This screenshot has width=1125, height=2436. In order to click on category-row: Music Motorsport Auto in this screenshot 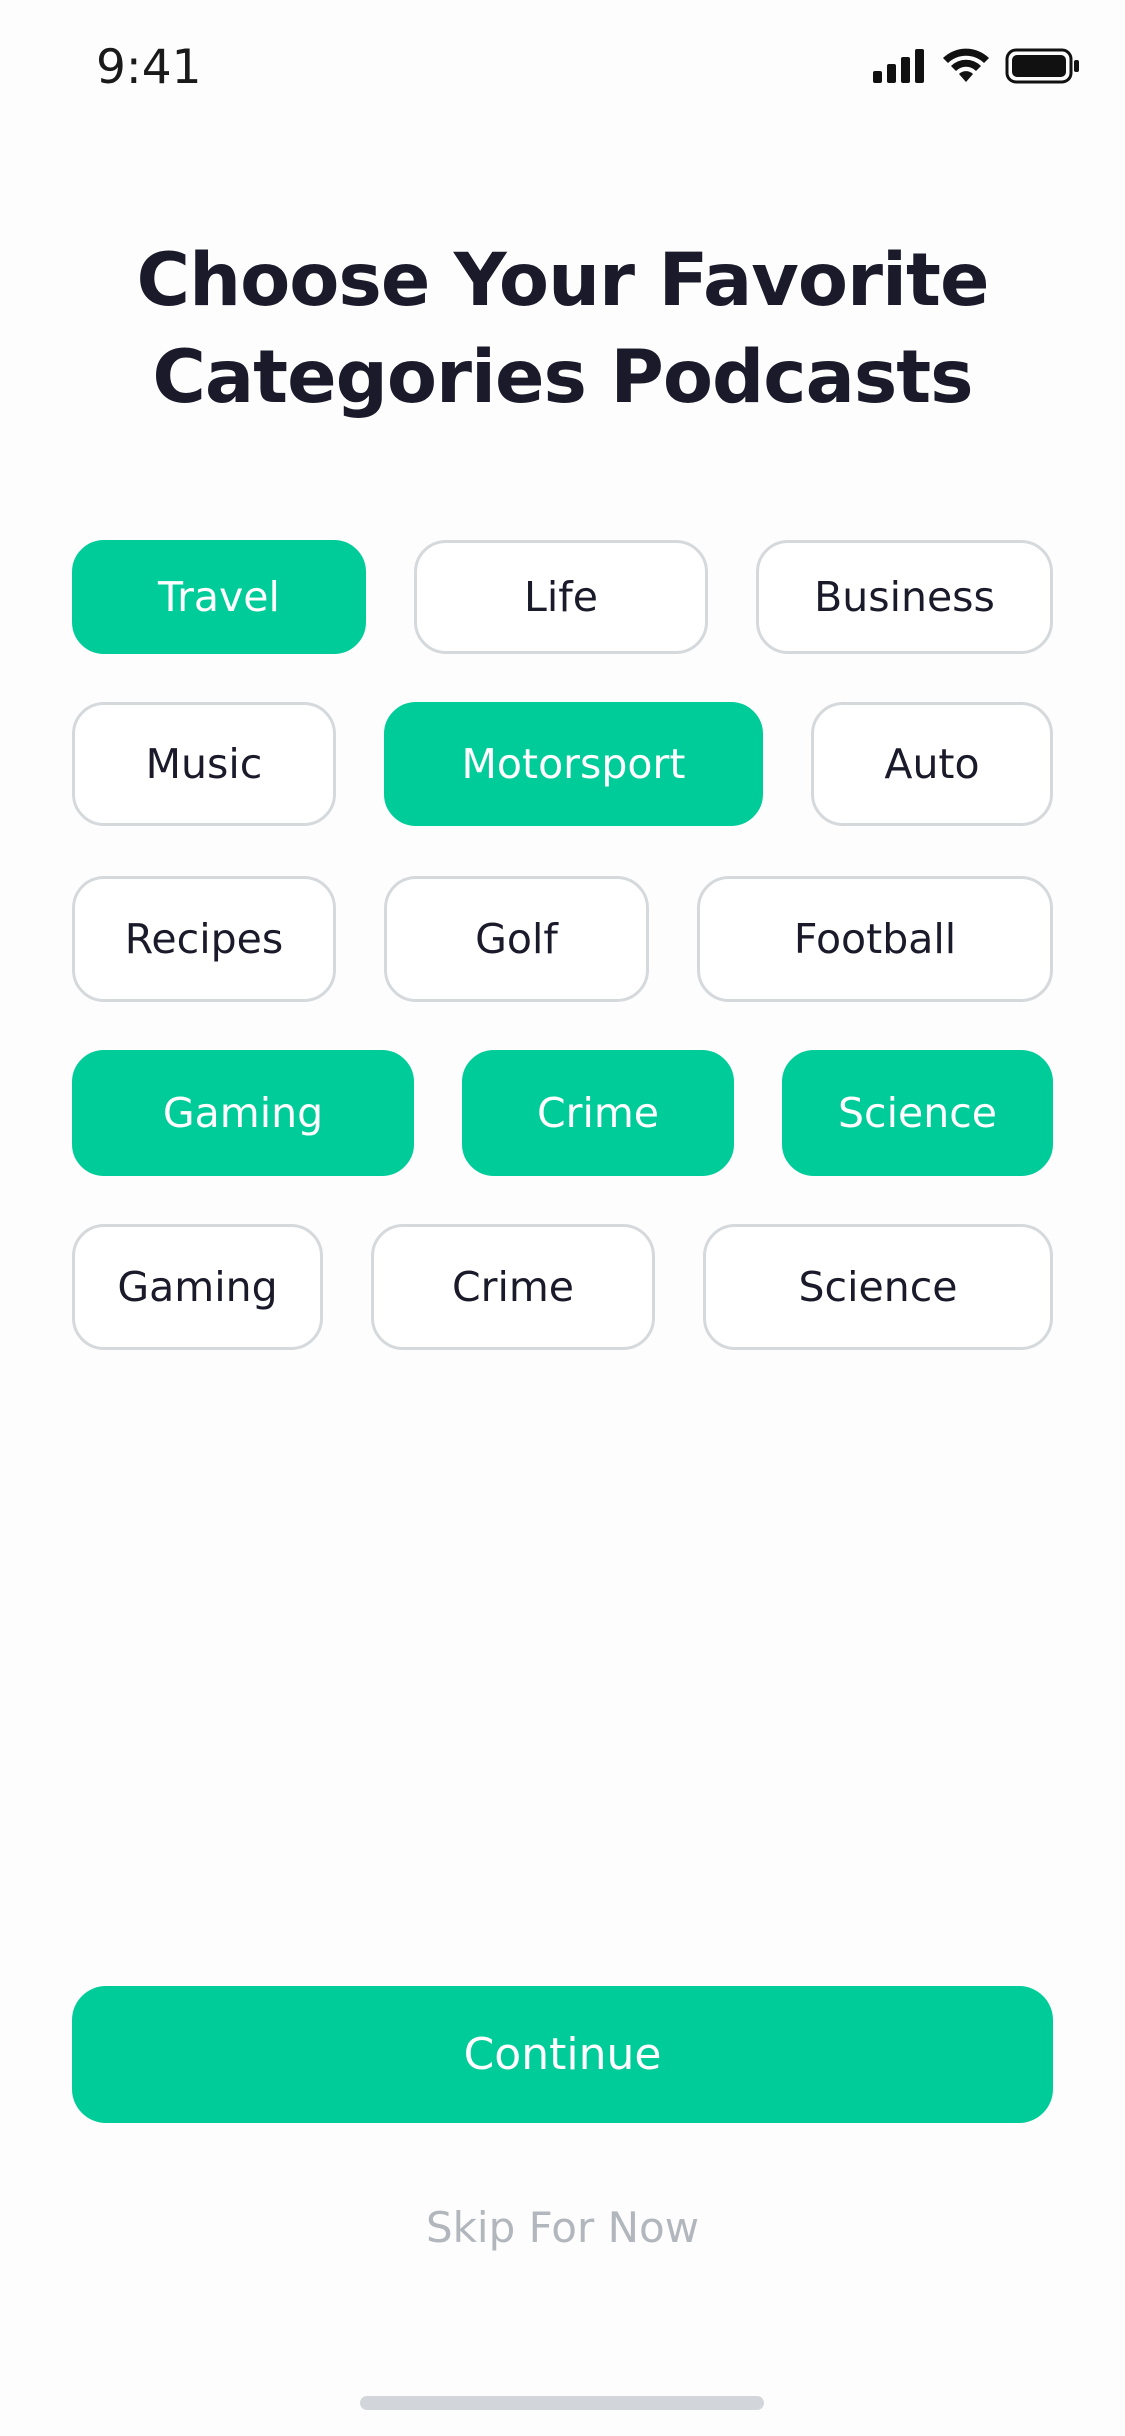, I will do `click(562, 764)`.